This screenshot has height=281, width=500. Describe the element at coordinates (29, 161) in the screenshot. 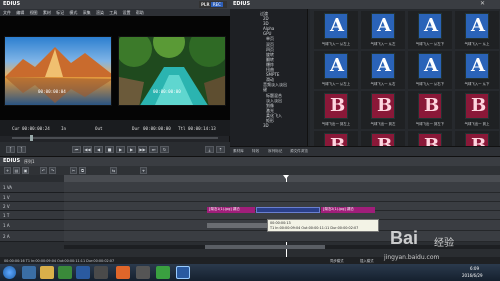

I see `sequence-name: 序列1` at that location.